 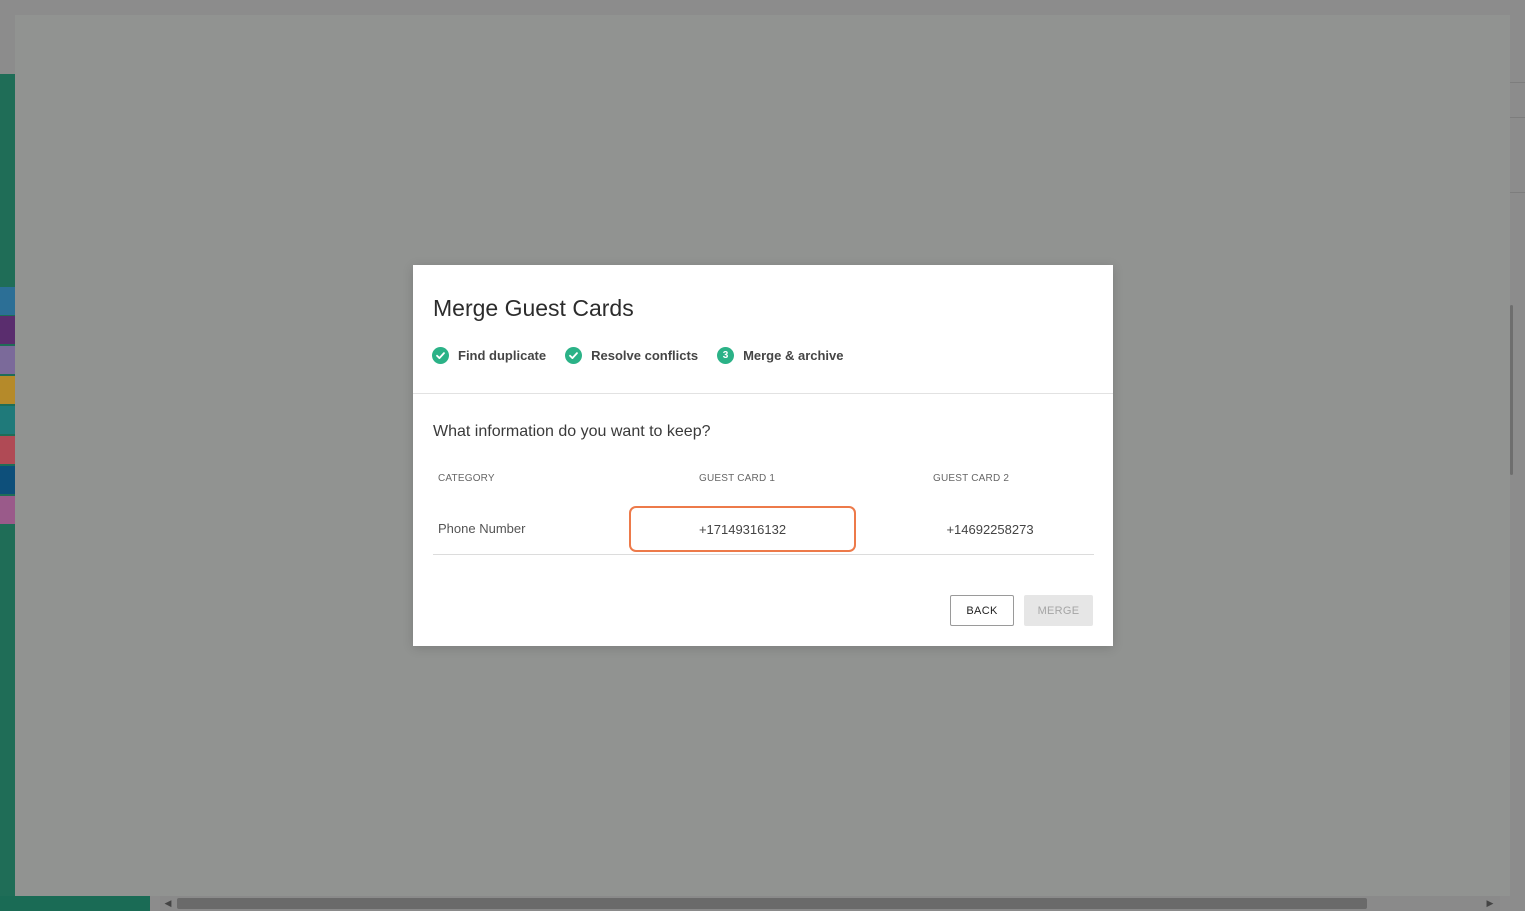 What do you see at coordinates (1058, 610) in the screenshot?
I see `merge-button: MERGE` at bounding box center [1058, 610].